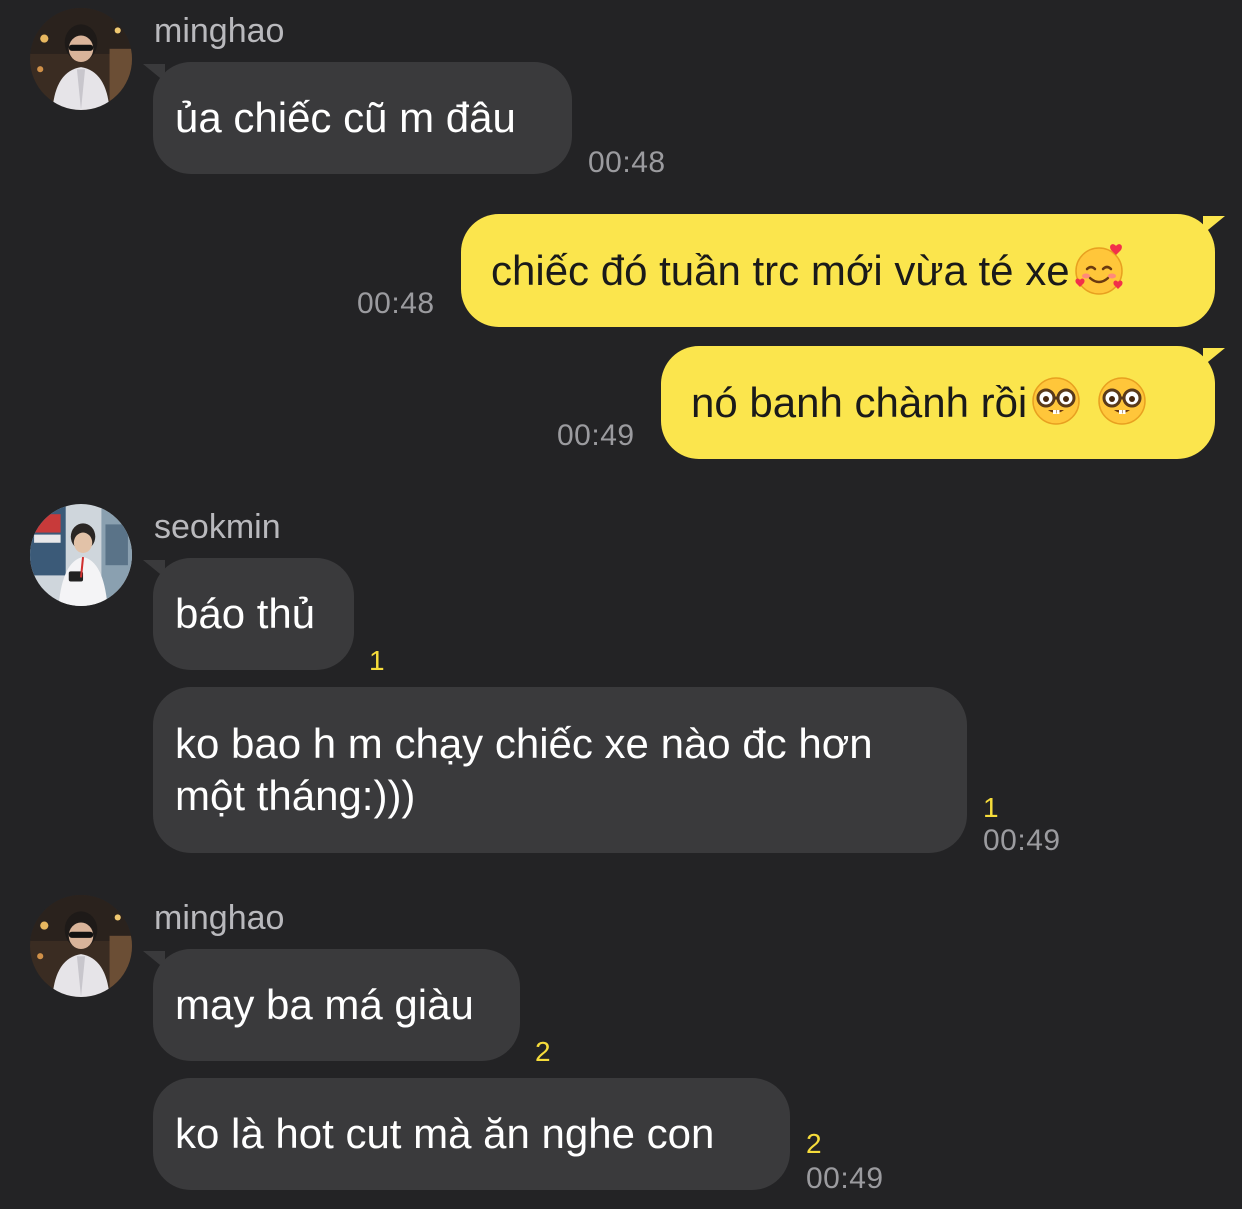 The height and width of the screenshot is (1209, 1242). Describe the element at coordinates (345, 117) in the screenshot. I see `message-text: ủa chiếc cũ m đâu` at that location.